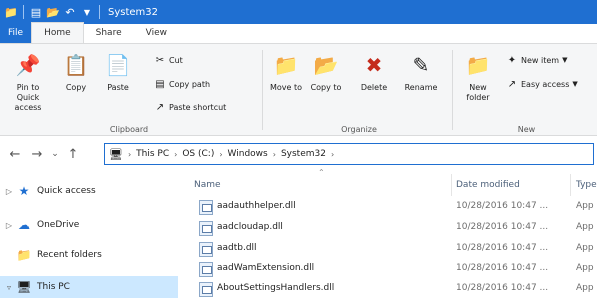  I want to click on window-title: System32, so click(133, 12).